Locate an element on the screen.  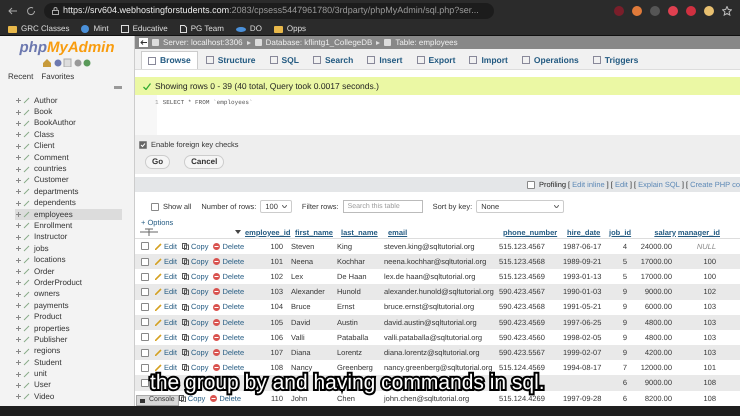
table-list-item: locations is located at coordinates (68, 260).